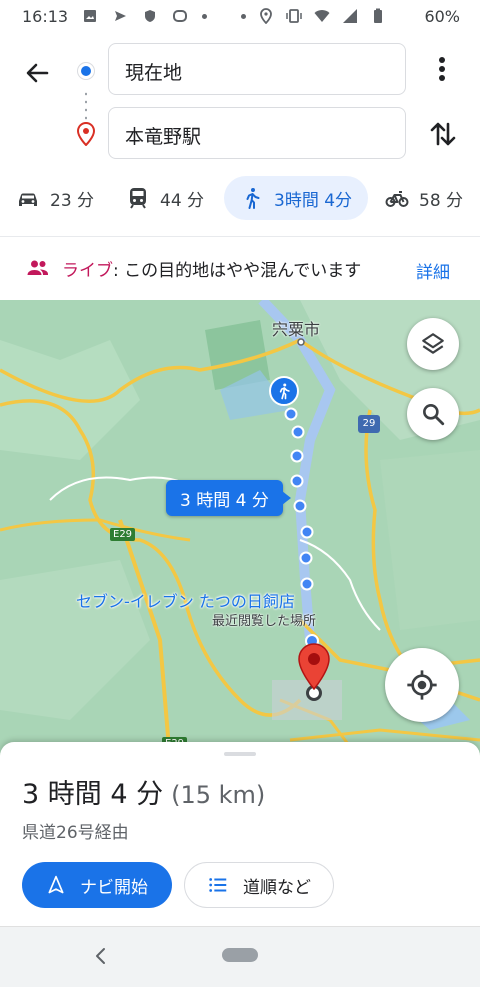 Image resolution: width=480 pixels, height=987 pixels. Describe the element at coordinates (240, 101) in the screenshot. I see `directions-header: 現在地 本竜野駅` at that location.